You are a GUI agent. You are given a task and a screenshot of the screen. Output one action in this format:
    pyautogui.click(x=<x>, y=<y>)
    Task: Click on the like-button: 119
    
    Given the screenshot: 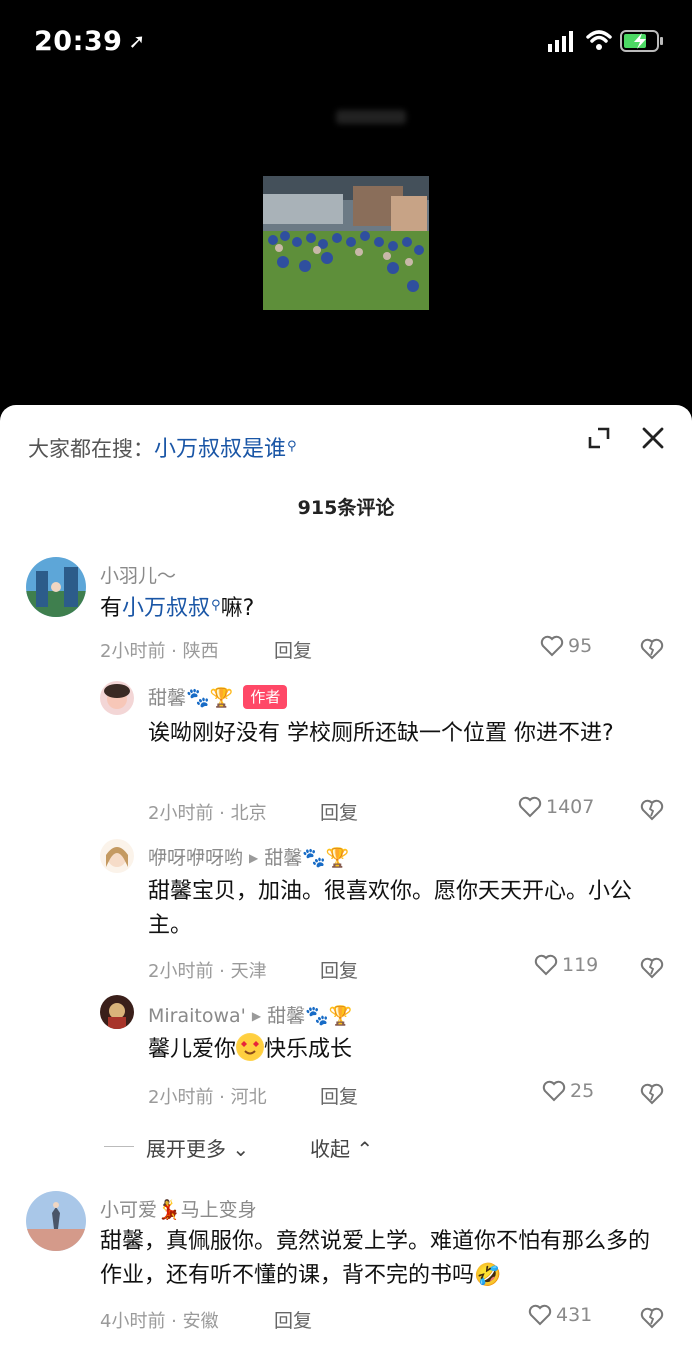 What is the action you would take?
    pyautogui.click(x=566, y=965)
    